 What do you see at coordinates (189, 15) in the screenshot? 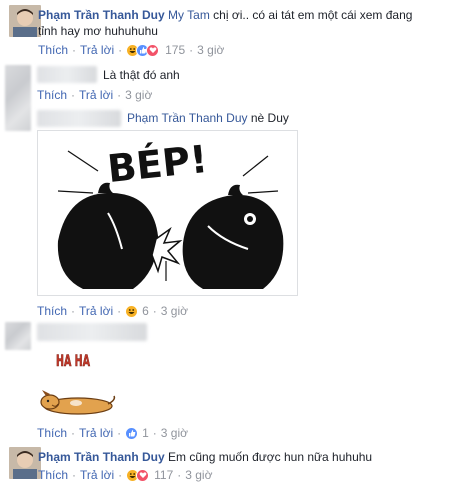
I see `mention-tag: My Tam` at bounding box center [189, 15].